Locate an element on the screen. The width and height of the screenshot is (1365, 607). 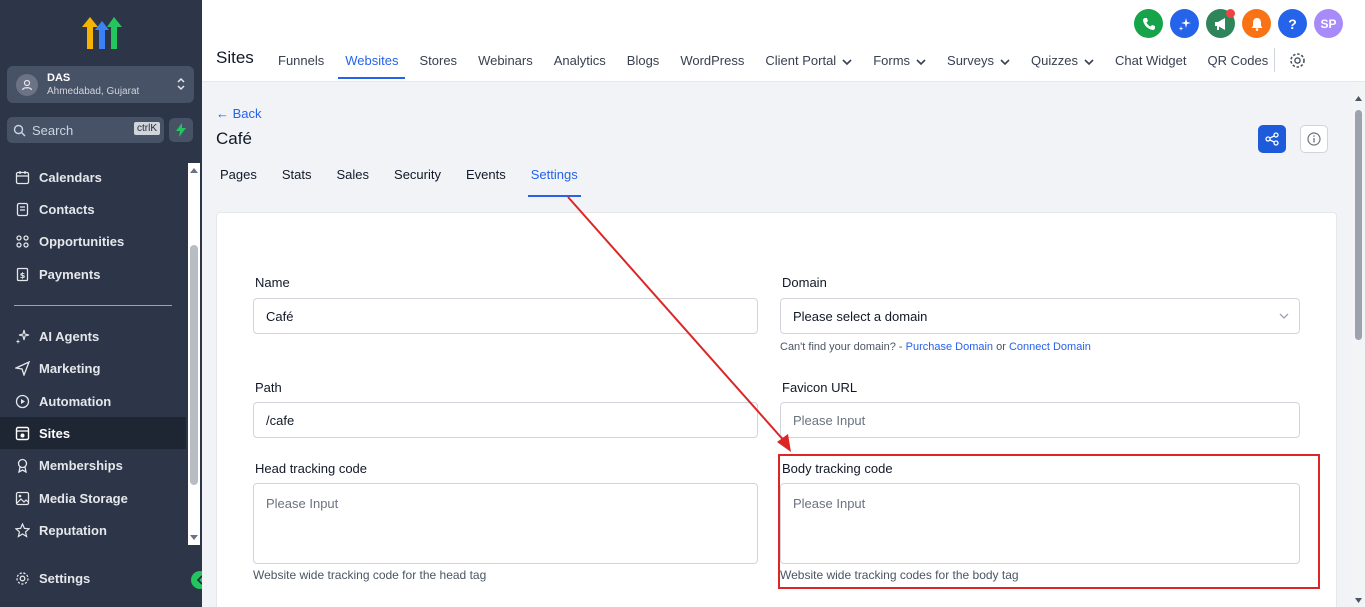
share-icon is located at coordinates (1272, 139).